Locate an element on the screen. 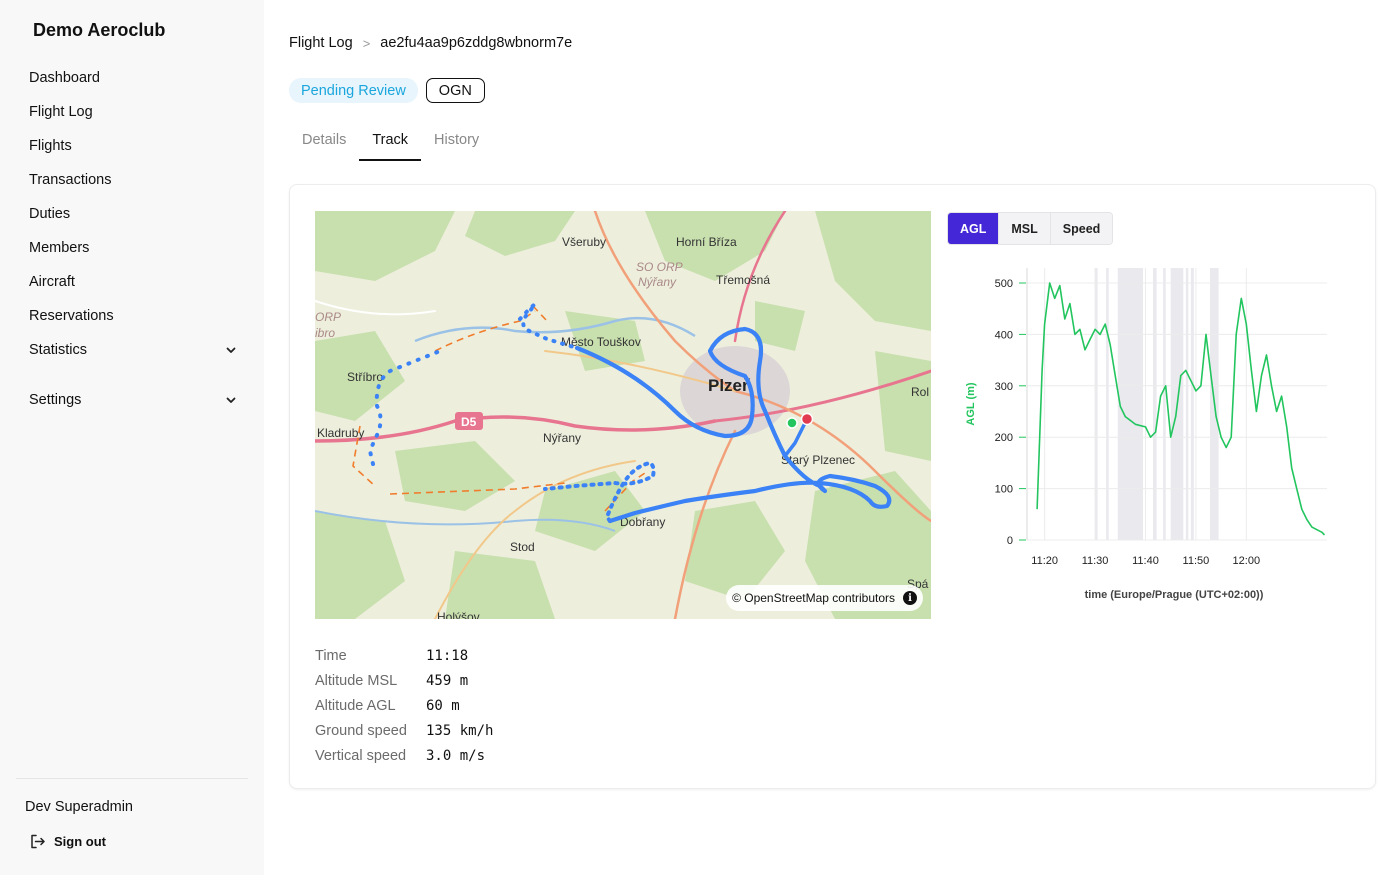 This screenshot has width=1400, height=875. map-attribution-text: © OpenStreetMap contributors is located at coordinates (813, 598).